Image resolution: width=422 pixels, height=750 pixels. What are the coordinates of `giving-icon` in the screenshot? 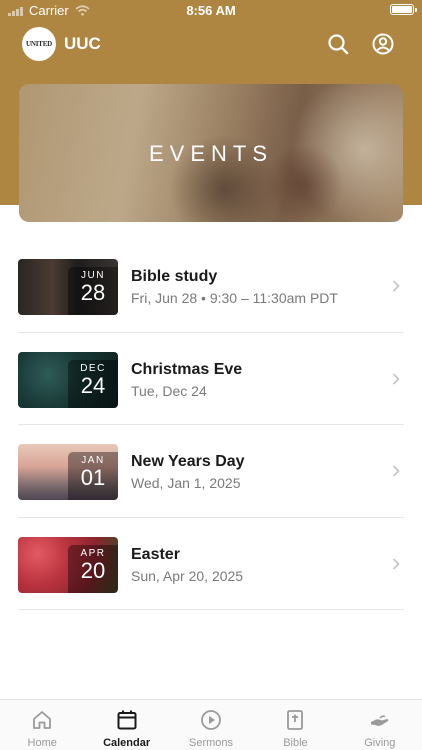 It's located at (379, 720).